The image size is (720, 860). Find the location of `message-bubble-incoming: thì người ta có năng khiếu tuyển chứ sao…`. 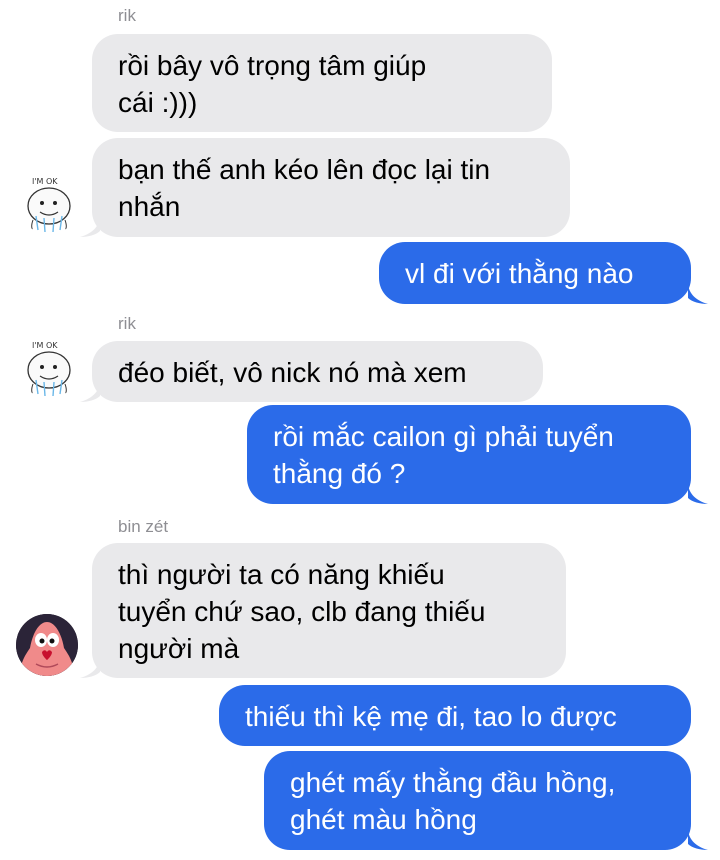

message-bubble-incoming: thì người ta có năng khiếu tuyển chứ sao… is located at coordinates (329, 610).